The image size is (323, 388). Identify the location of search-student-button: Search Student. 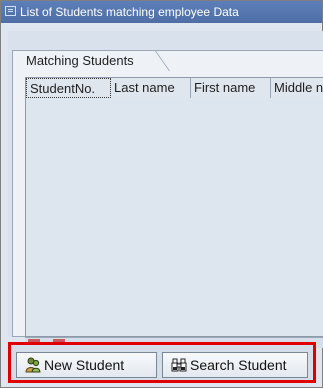
(235, 365).